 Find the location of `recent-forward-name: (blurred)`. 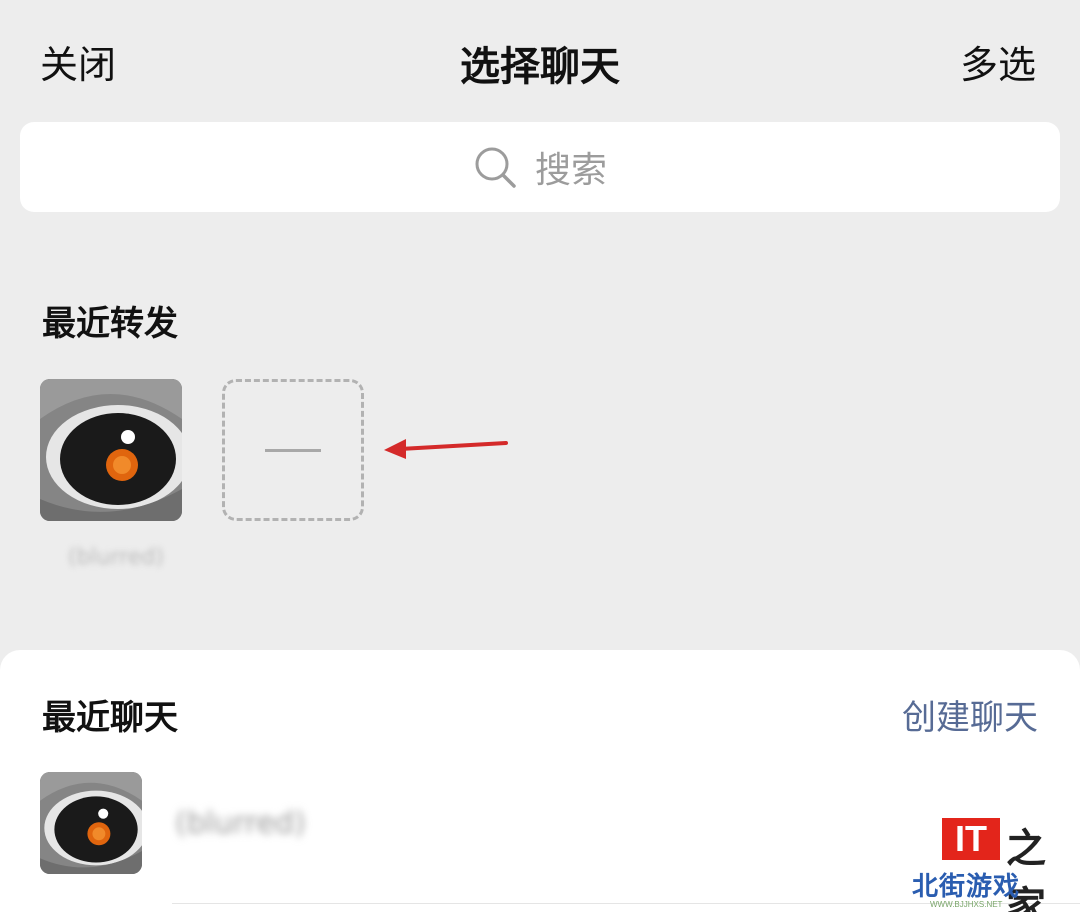

recent-forward-name: (blurred) is located at coordinates (116, 557).